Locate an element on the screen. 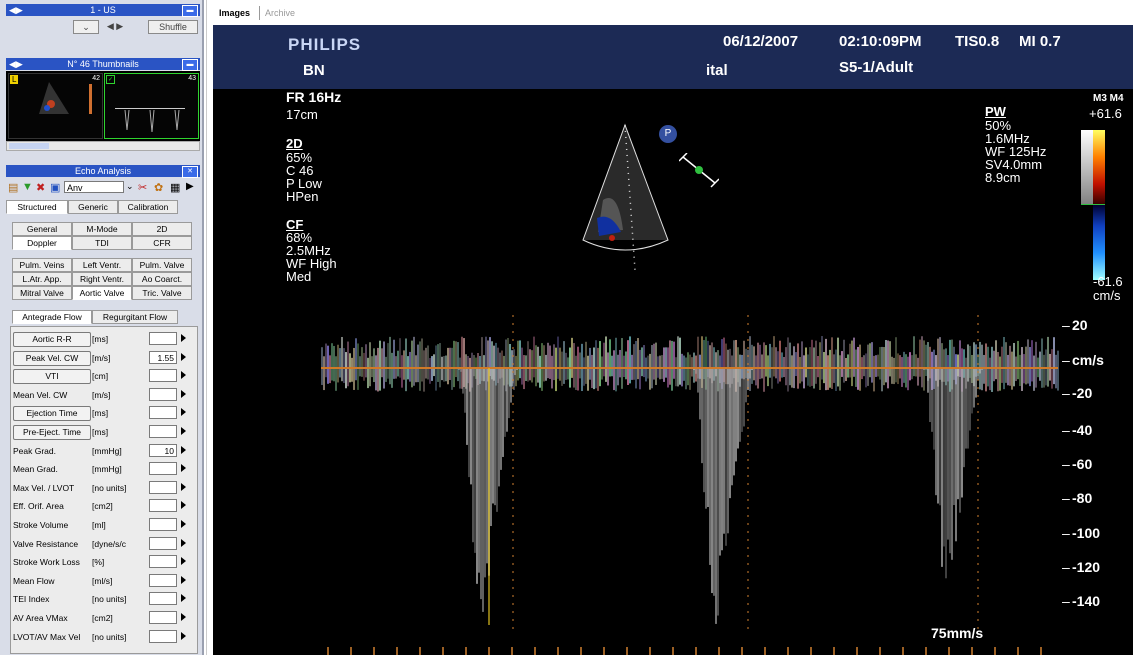 The image size is (1133, 655). top-dropdown: ⌄ is located at coordinates (86, 27).